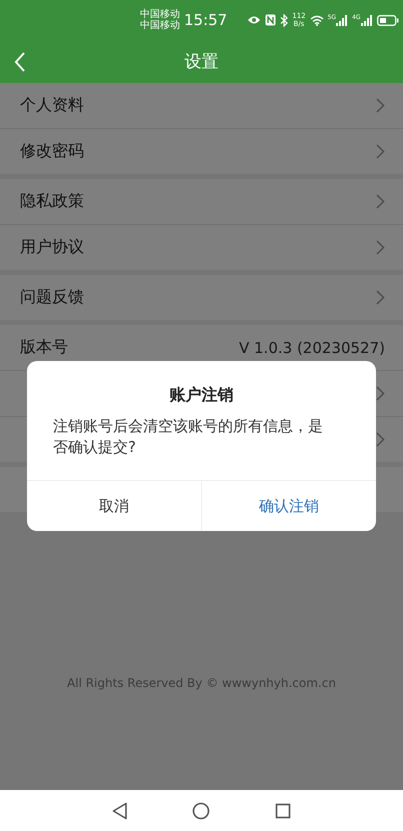 Image resolution: width=403 pixels, height=831 pixels. Describe the element at coordinates (52, 151) in the screenshot. I see `row-label: 修改密码` at that location.